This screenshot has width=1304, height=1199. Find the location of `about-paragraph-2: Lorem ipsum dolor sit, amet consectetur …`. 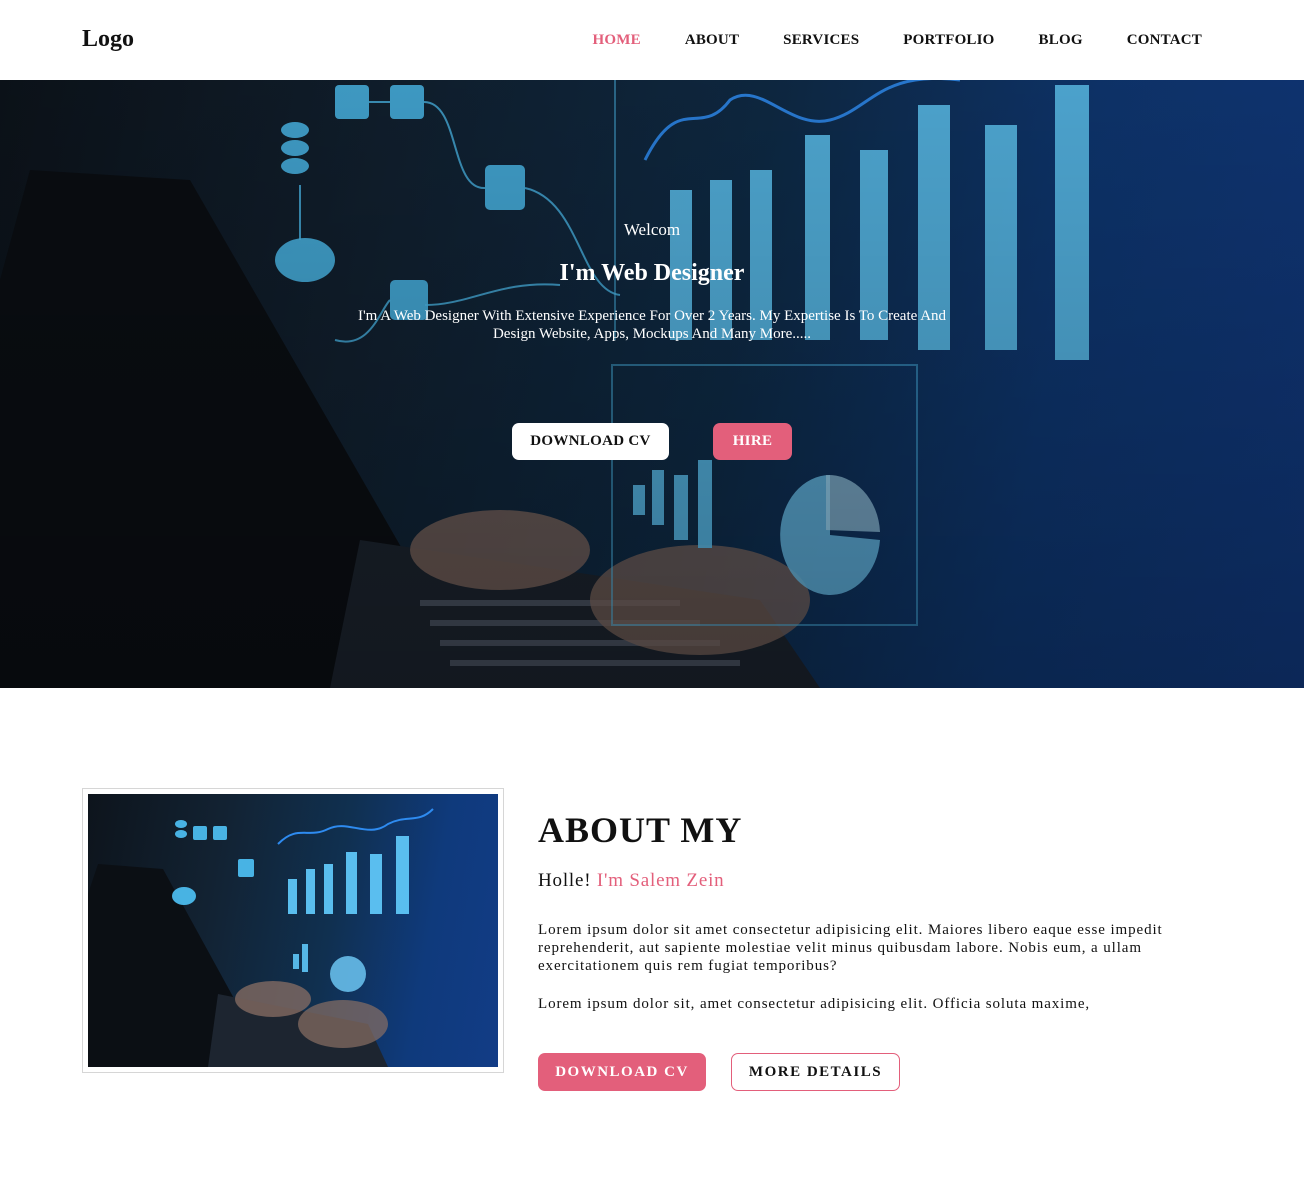

about-paragraph-2: Lorem ipsum dolor sit, amet consectetur … is located at coordinates (814, 1004).